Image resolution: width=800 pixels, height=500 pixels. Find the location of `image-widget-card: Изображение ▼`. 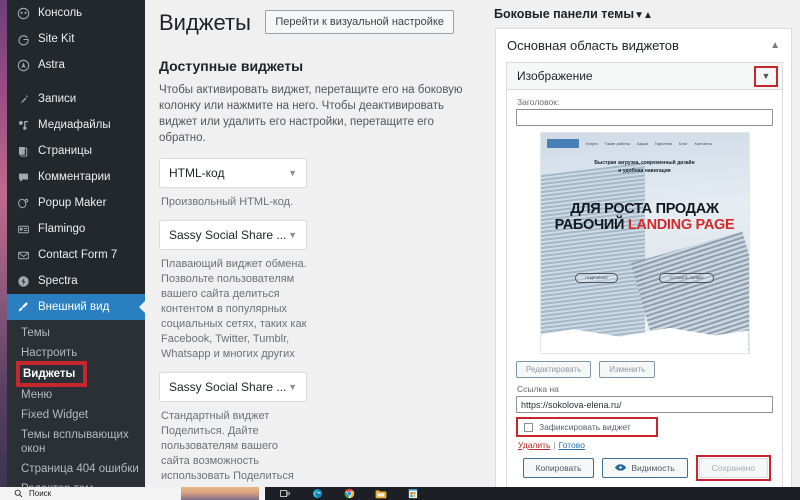

image-widget-card: Изображение ▼ is located at coordinates (644, 76).